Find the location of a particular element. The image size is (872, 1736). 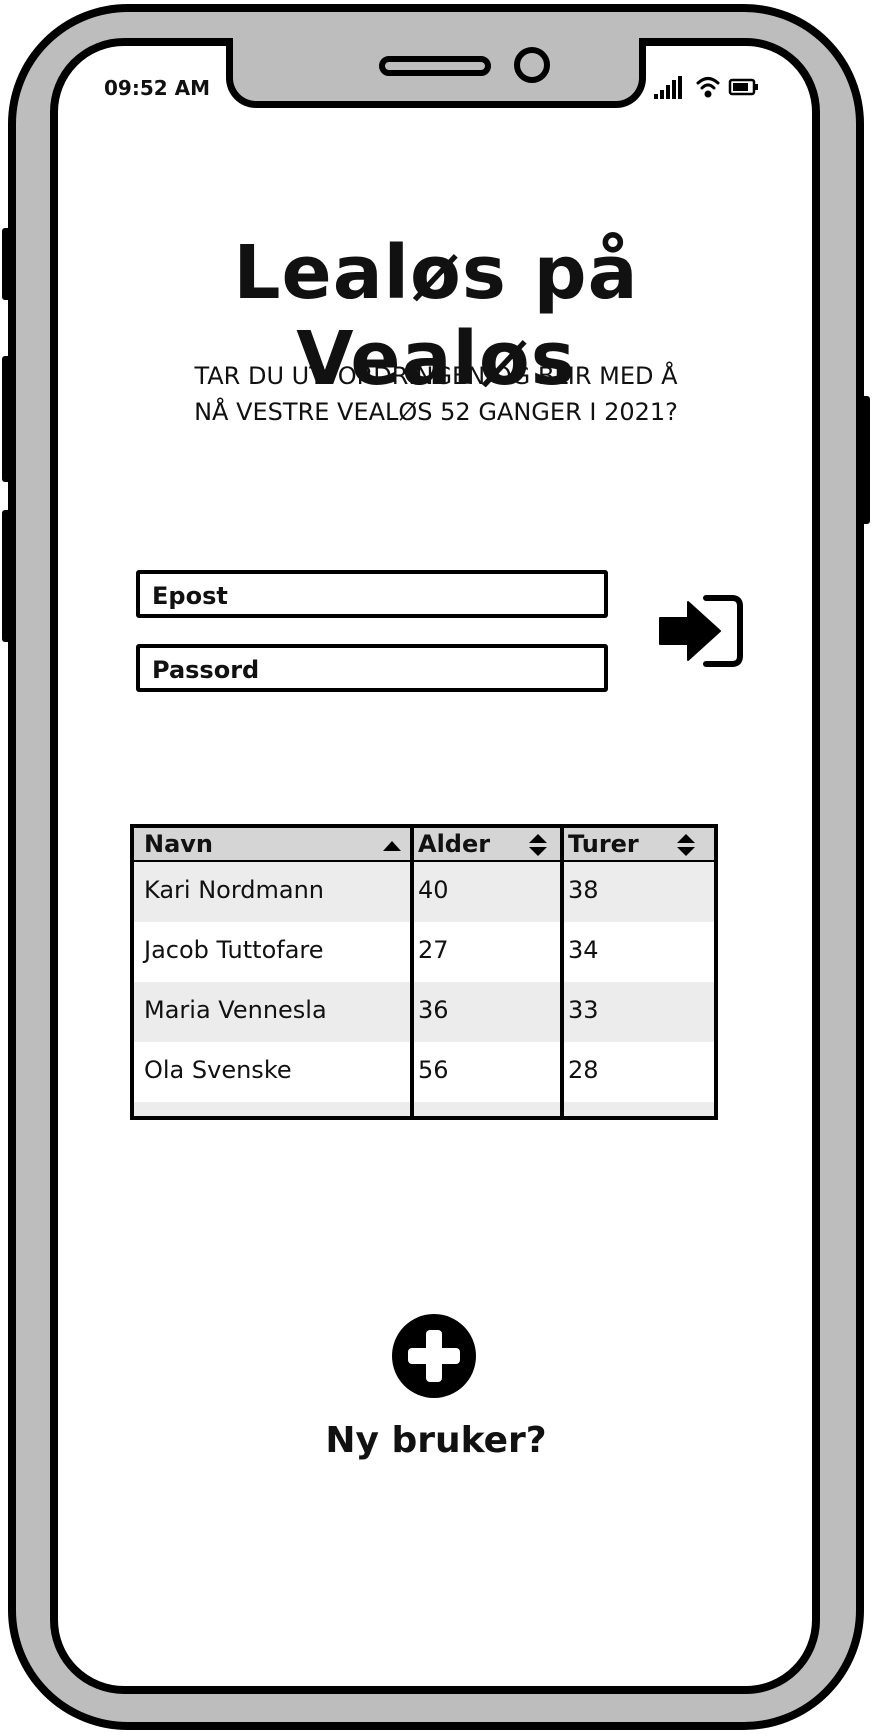

sign-in-button is located at coordinates (701, 631).